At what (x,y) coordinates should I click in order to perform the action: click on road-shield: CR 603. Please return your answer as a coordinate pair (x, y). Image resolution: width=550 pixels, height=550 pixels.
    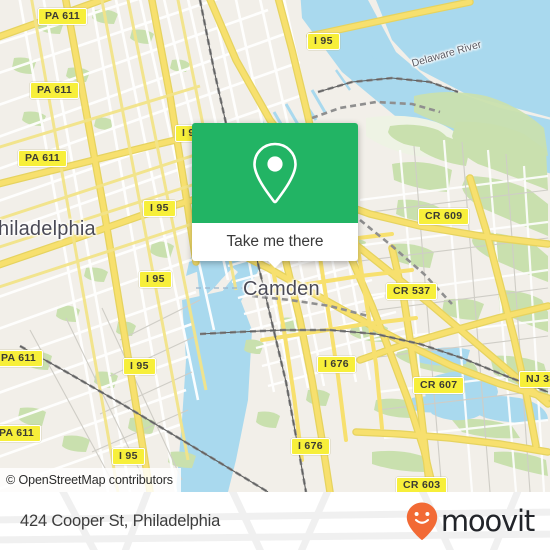
    Looking at the image, I should click on (422, 484).